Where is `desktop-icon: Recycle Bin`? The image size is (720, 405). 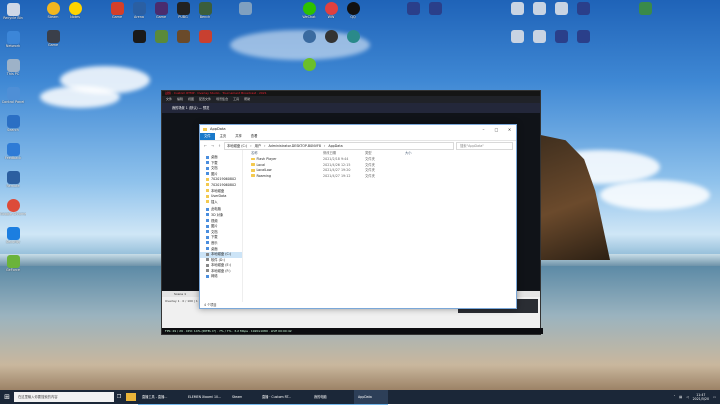 desktop-icon: Recycle Bin is located at coordinates (13, 18).